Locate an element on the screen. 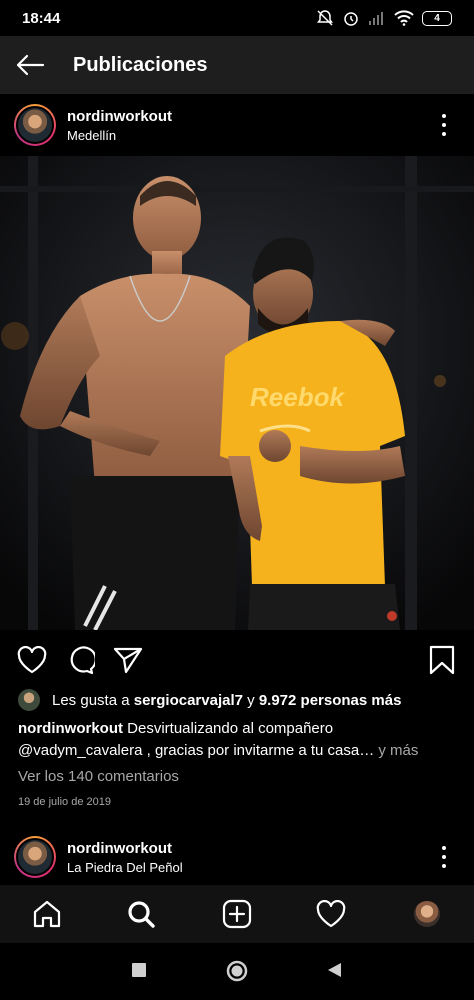  nav-home is located at coordinates (47, 914).